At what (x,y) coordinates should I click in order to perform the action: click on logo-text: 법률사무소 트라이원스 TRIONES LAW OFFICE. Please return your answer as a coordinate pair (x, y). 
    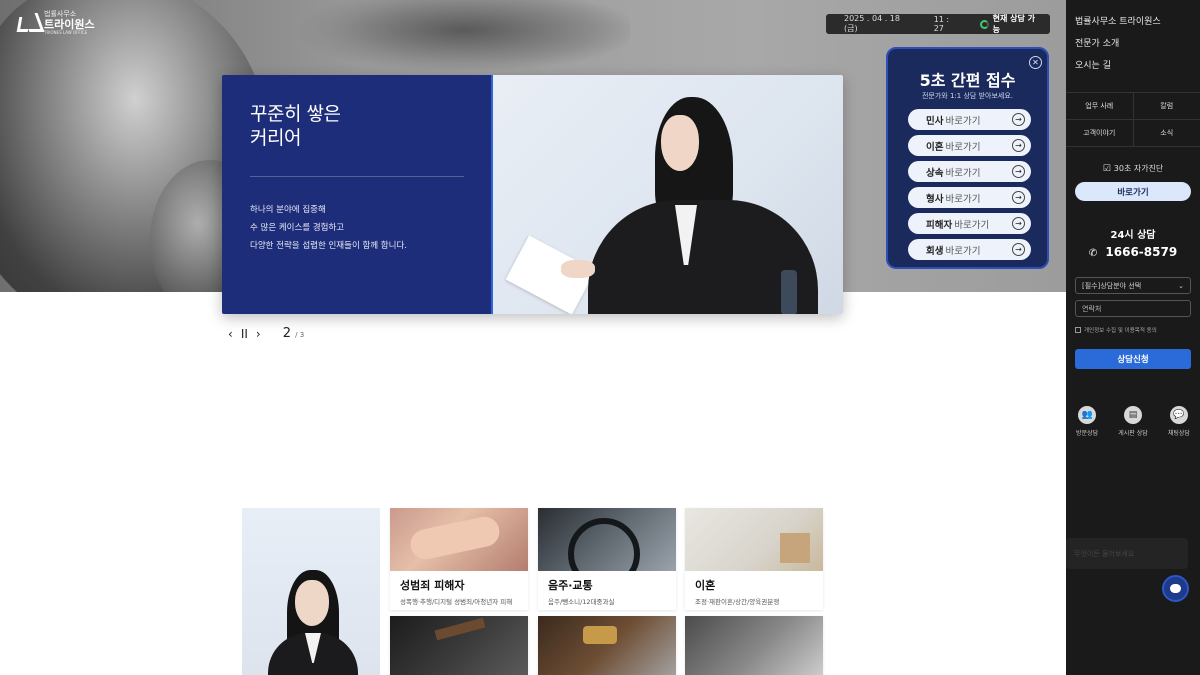
    Looking at the image, I should click on (69, 23).